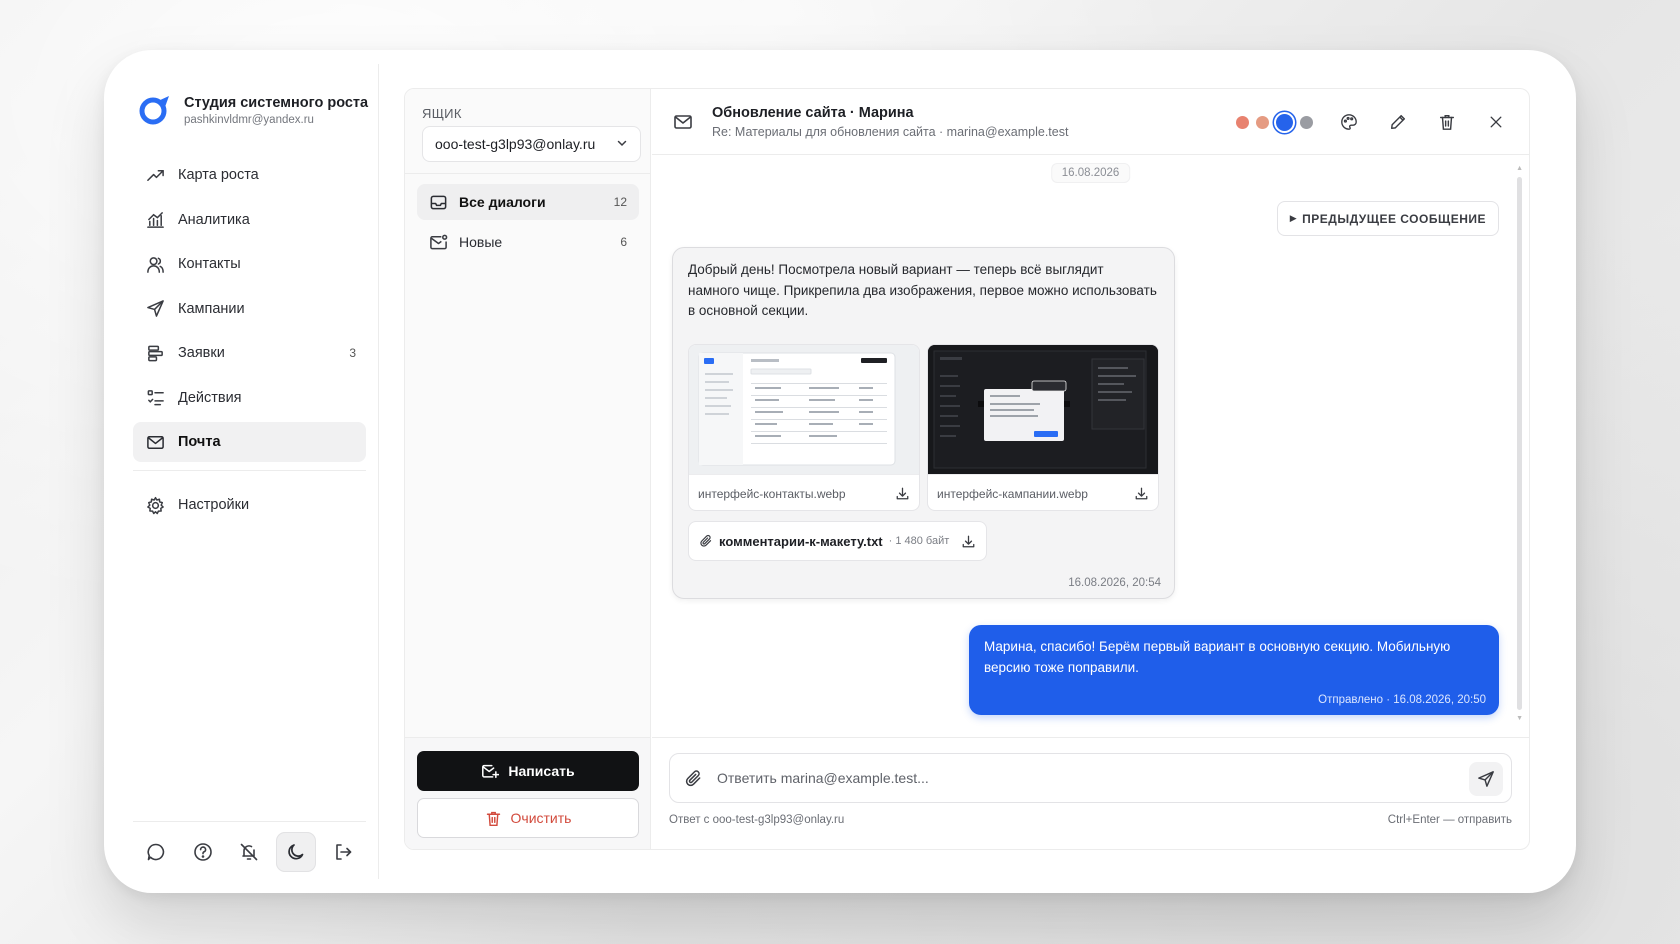  I want to click on file-attachment: комментарии-к-макету.txt · 1 480 байт, so click(838, 541).